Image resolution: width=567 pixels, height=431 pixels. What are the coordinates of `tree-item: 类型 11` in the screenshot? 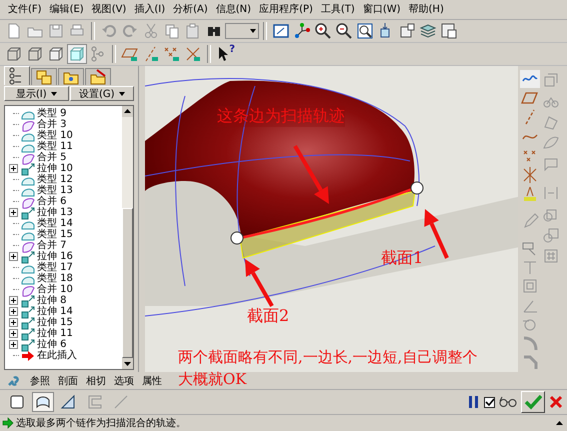 It's located at (55, 146).